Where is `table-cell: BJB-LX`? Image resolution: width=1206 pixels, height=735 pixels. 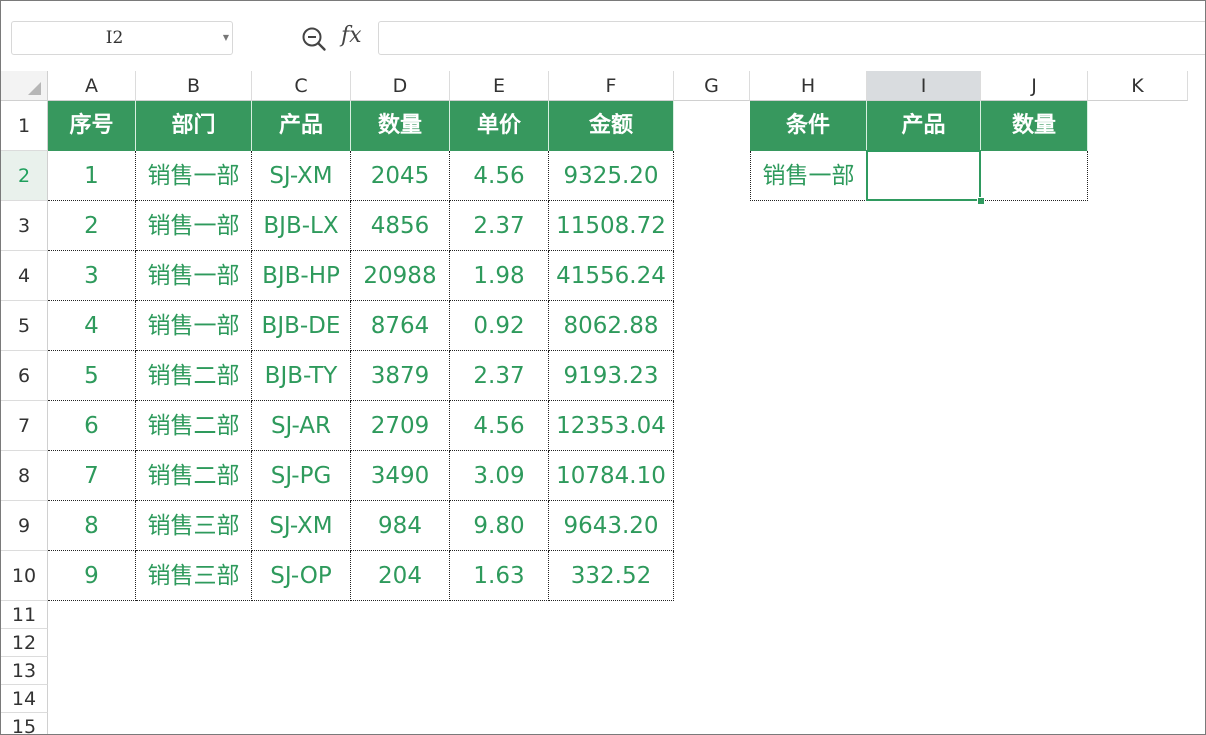 table-cell: BJB-LX is located at coordinates (301, 226).